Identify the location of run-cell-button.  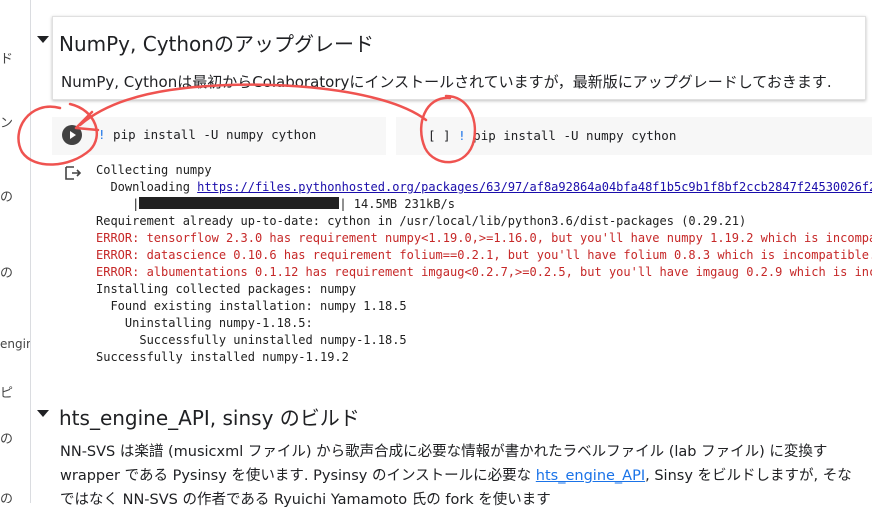
(72, 135).